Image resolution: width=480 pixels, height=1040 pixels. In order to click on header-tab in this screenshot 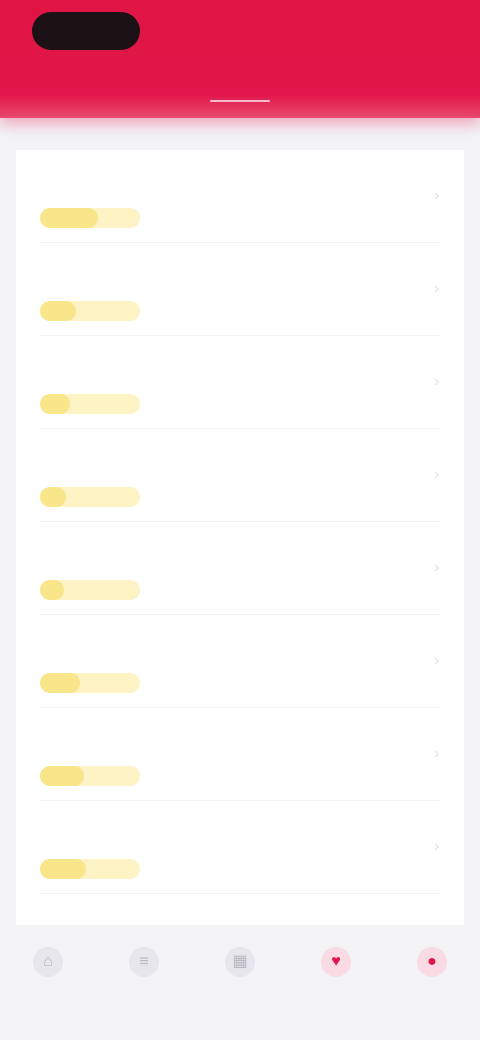, I will do `click(240, 88)`.